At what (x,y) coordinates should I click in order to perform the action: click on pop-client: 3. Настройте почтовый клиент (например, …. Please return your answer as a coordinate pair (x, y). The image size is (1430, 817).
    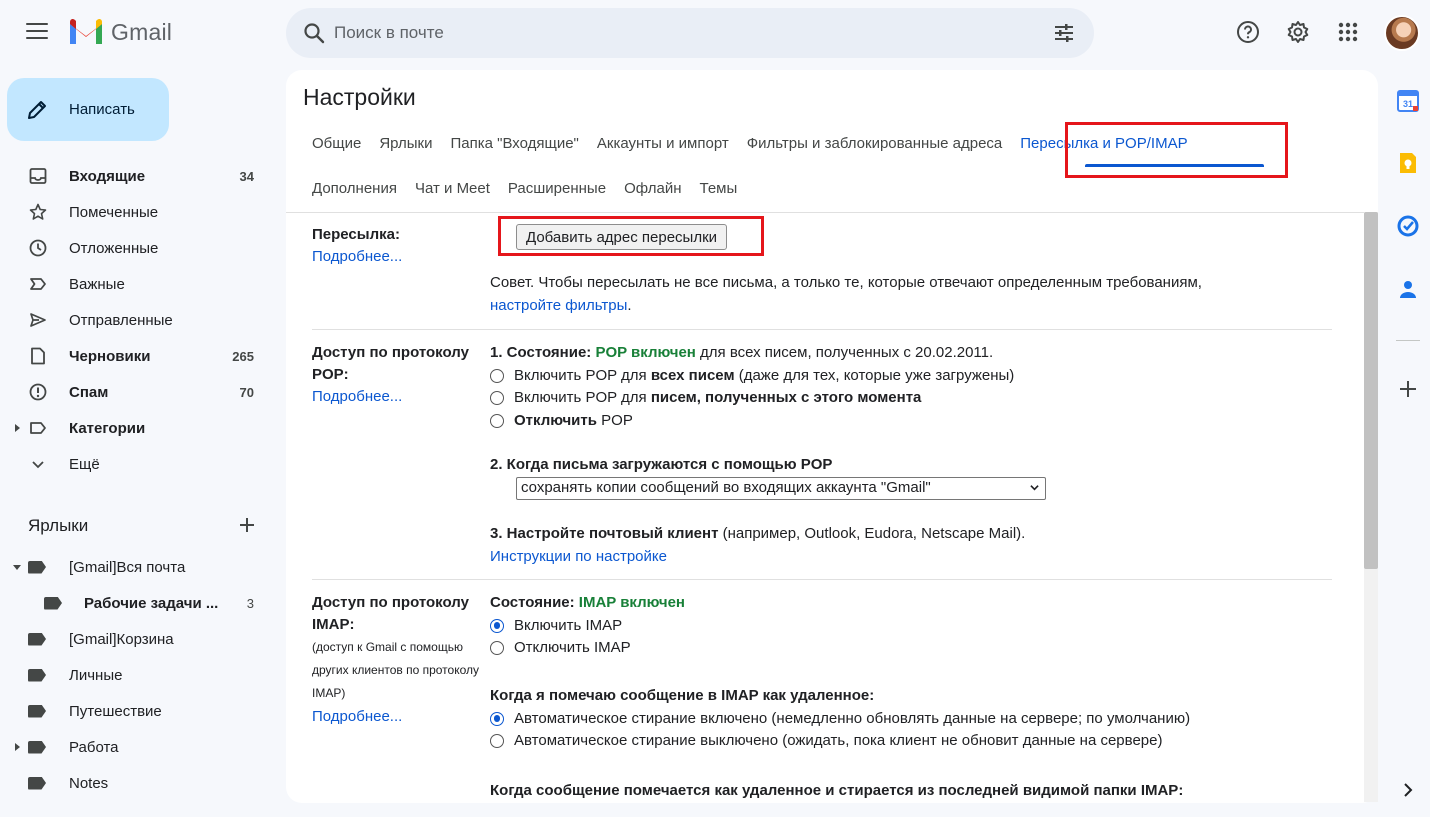
    Looking at the image, I should click on (900, 545).